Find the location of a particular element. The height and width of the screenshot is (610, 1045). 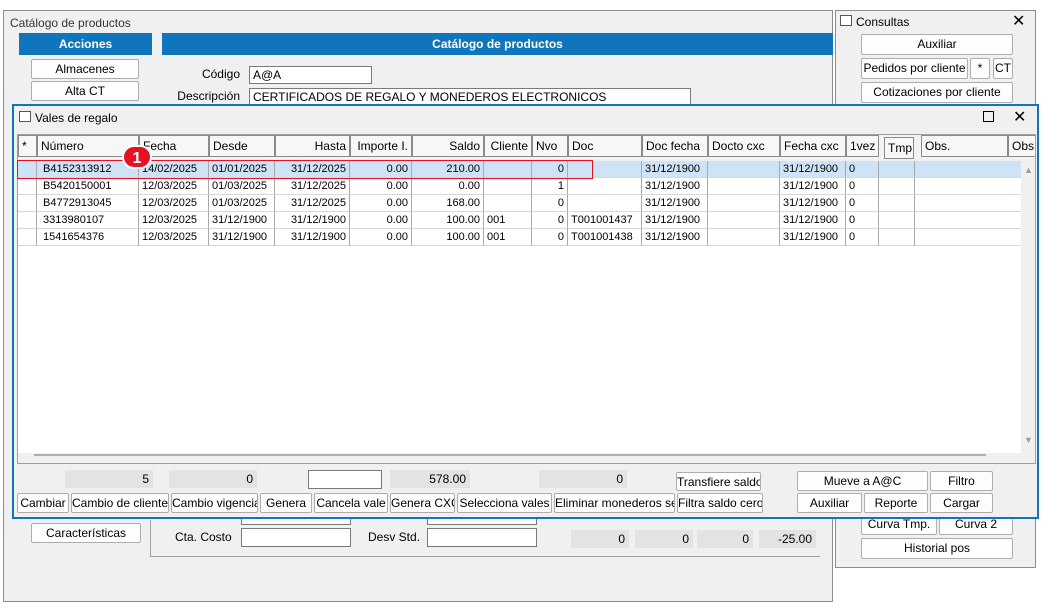

cargar-button: Cargar is located at coordinates (961, 503).